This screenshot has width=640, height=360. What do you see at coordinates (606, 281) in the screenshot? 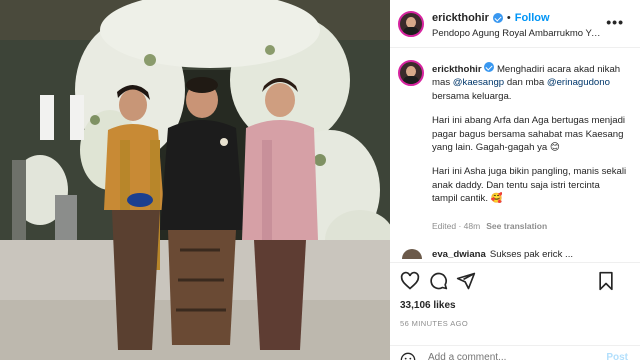
I see `bookmark-icon` at bounding box center [606, 281].